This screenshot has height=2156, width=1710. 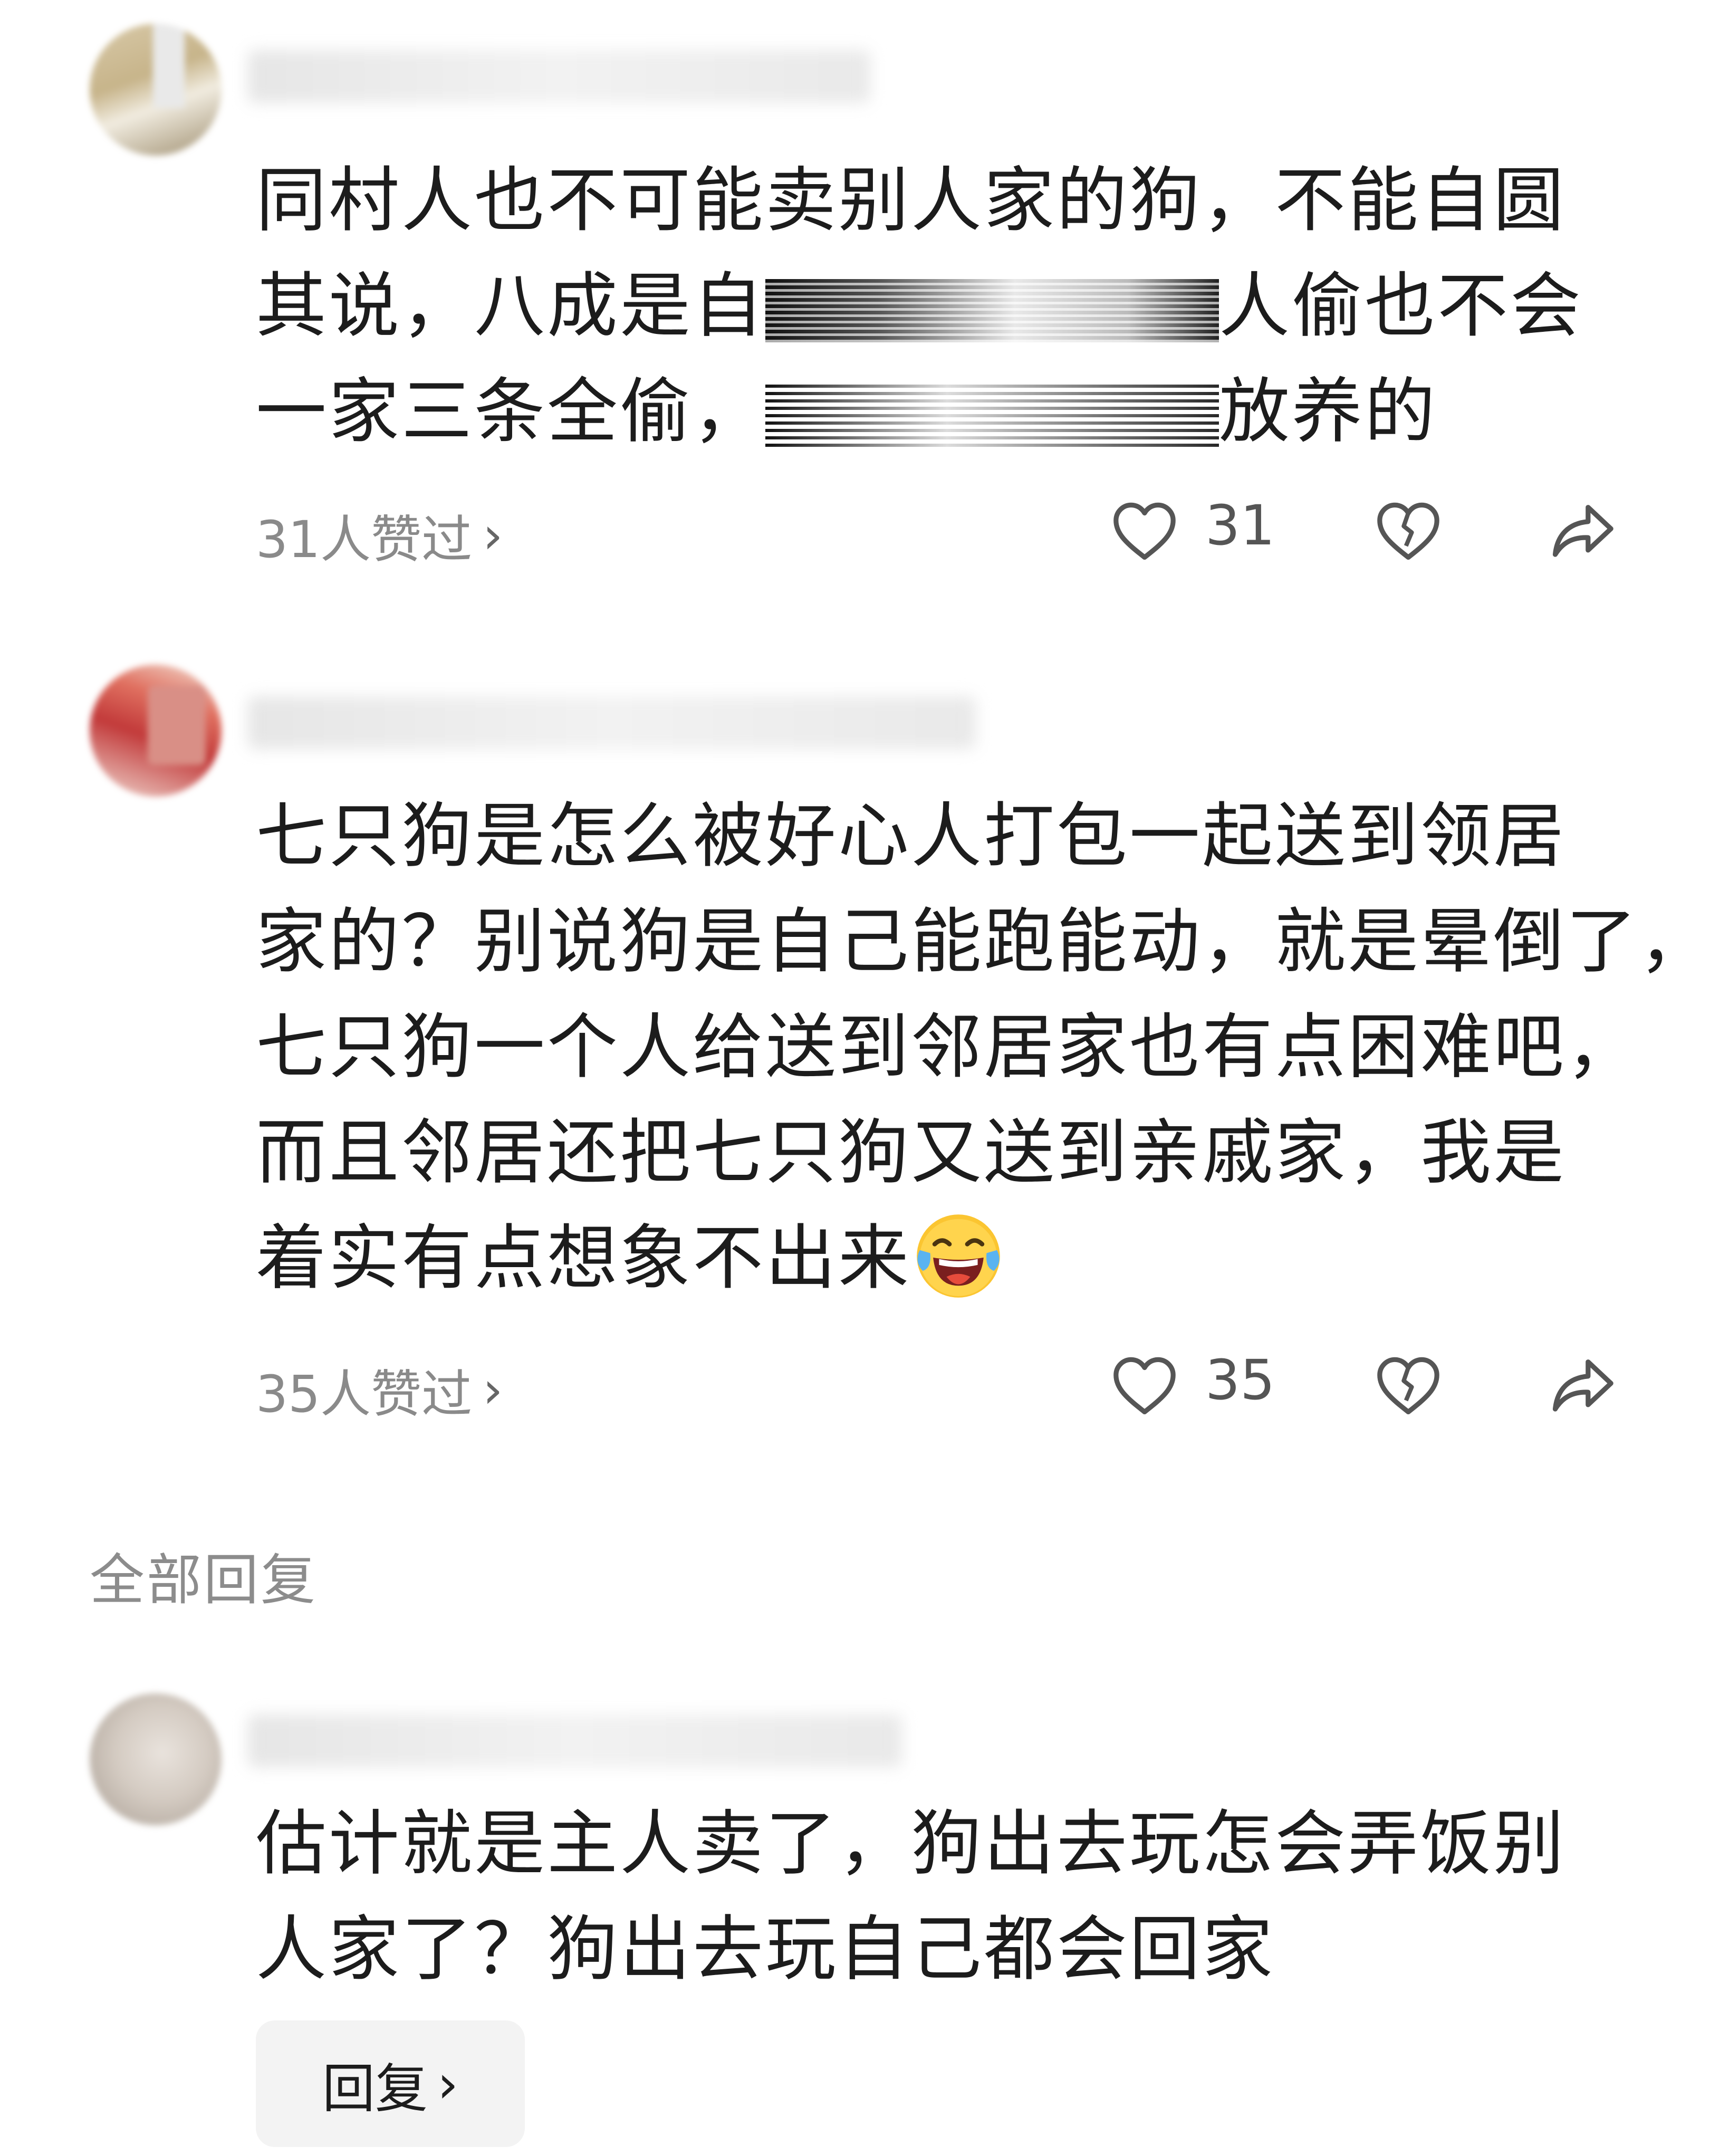 What do you see at coordinates (379, 535) in the screenshot?
I see `likers-link: 31人赞过 ›` at bounding box center [379, 535].